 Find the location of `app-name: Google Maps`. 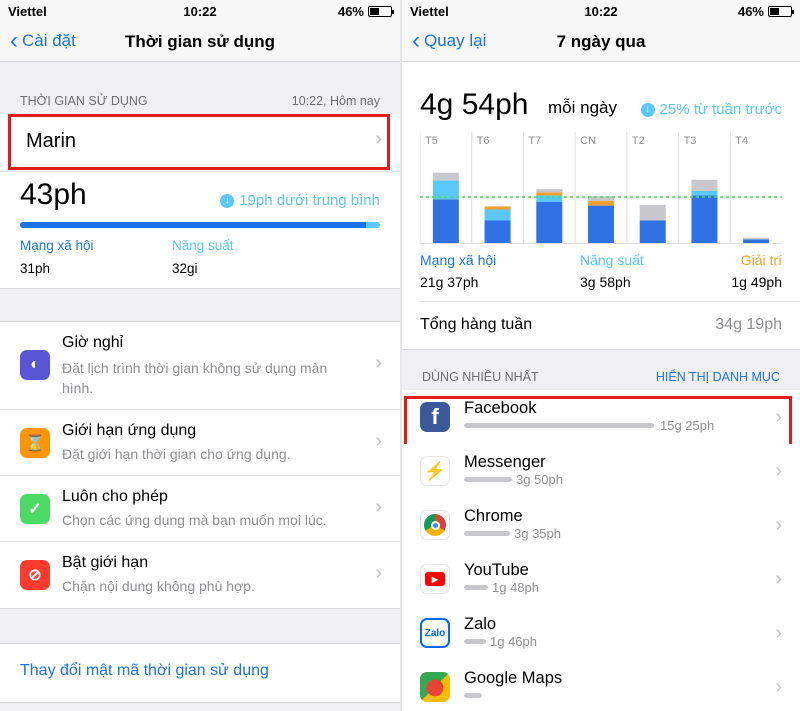

app-name: Google Maps is located at coordinates (513, 678).